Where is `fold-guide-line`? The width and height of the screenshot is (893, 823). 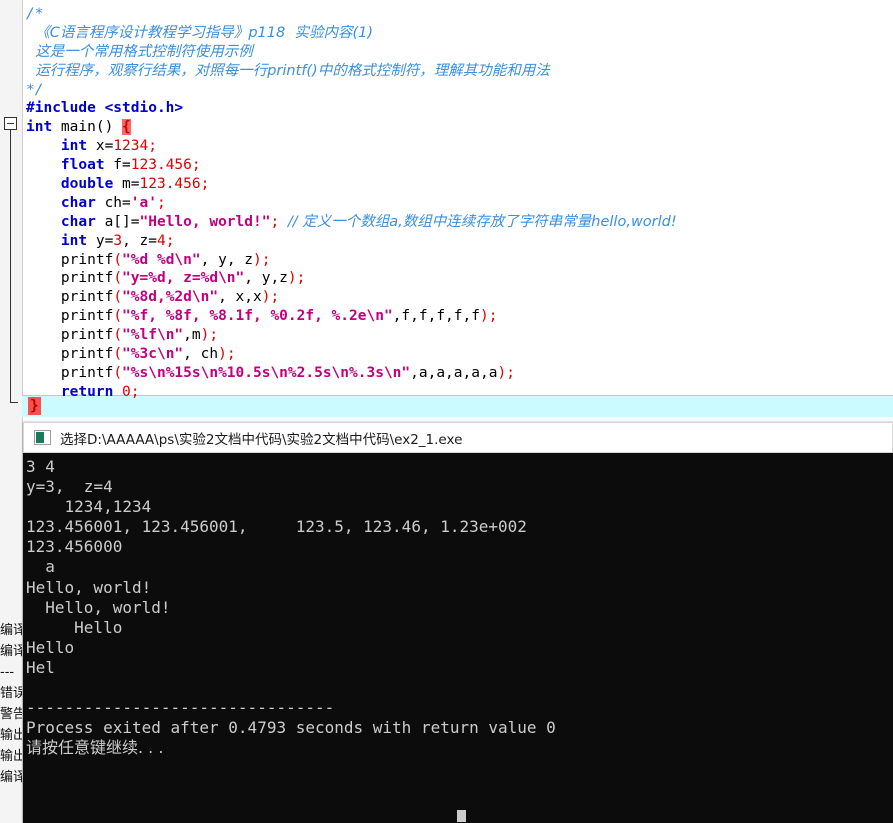 fold-guide-line is located at coordinates (10, 266).